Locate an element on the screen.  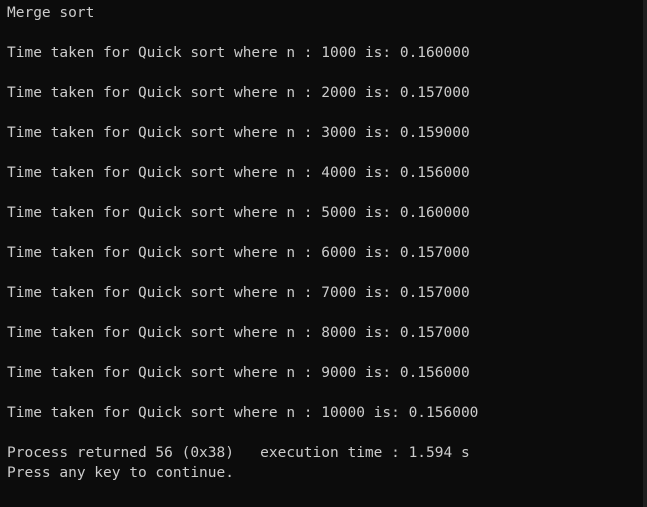
press-any-key-prompt: Press any key to continue. is located at coordinates (120, 473).